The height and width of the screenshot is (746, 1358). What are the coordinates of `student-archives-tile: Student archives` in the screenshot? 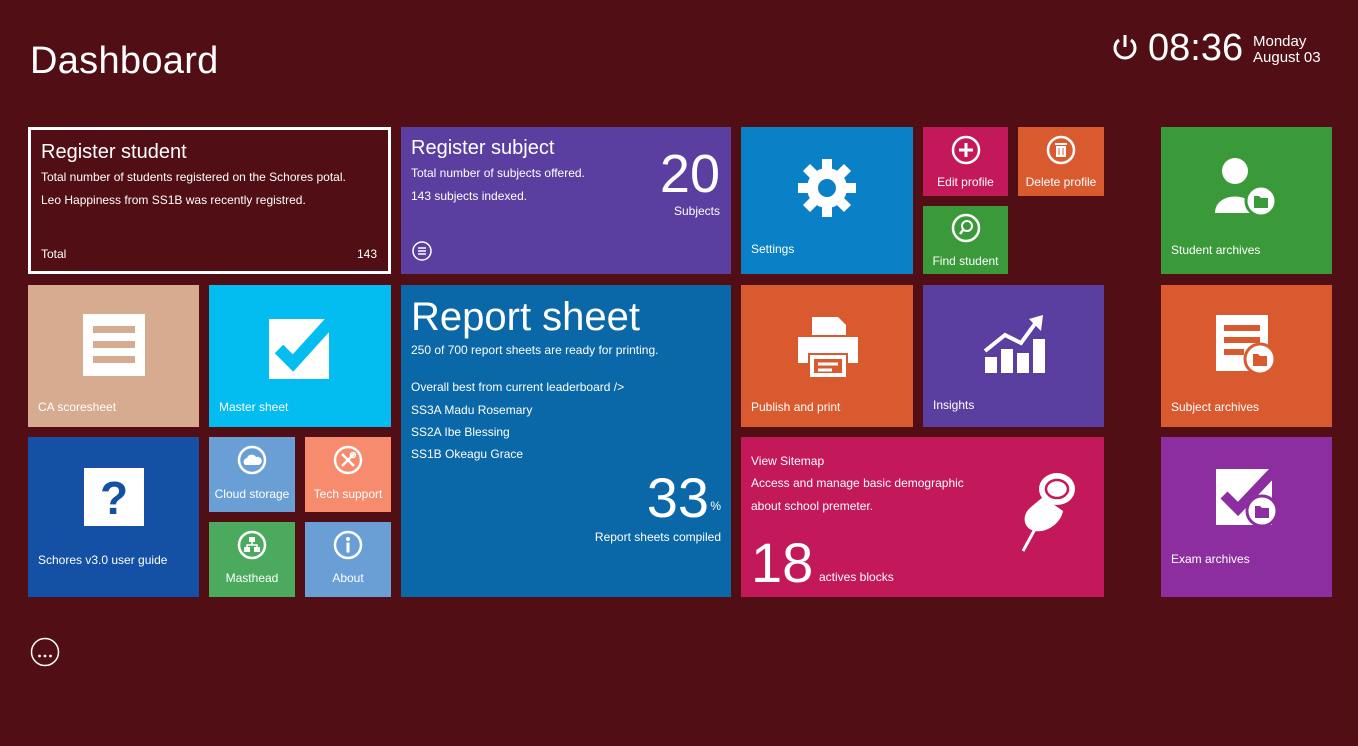 It's located at (1246, 200).